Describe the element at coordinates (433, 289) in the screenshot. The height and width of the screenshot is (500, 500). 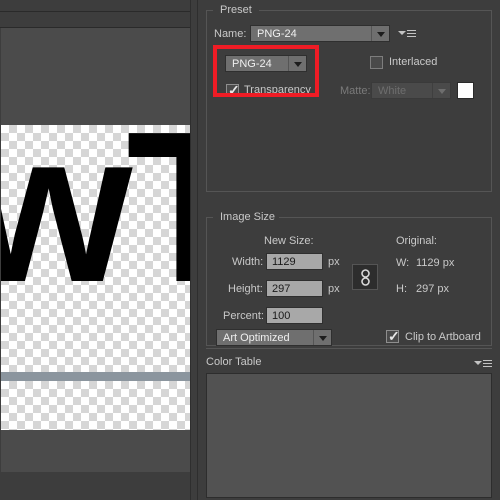
I see `original-height-value: 297 px` at that location.